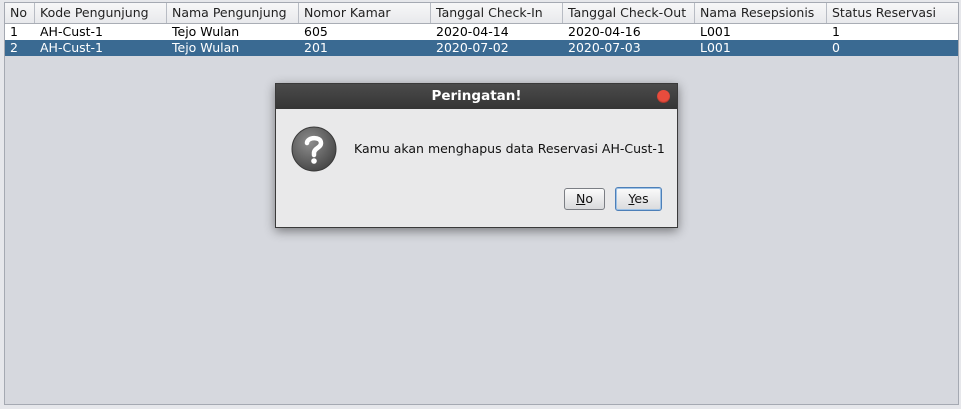 The width and height of the screenshot is (961, 409). What do you see at coordinates (14, 31) in the screenshot?
I see `cell-no: 1` at bounding box center [14, 31].